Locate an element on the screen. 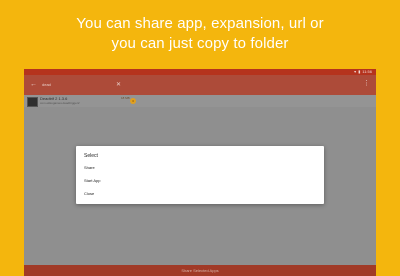  close-icon: ✕ is located at coordinates (118, 85).